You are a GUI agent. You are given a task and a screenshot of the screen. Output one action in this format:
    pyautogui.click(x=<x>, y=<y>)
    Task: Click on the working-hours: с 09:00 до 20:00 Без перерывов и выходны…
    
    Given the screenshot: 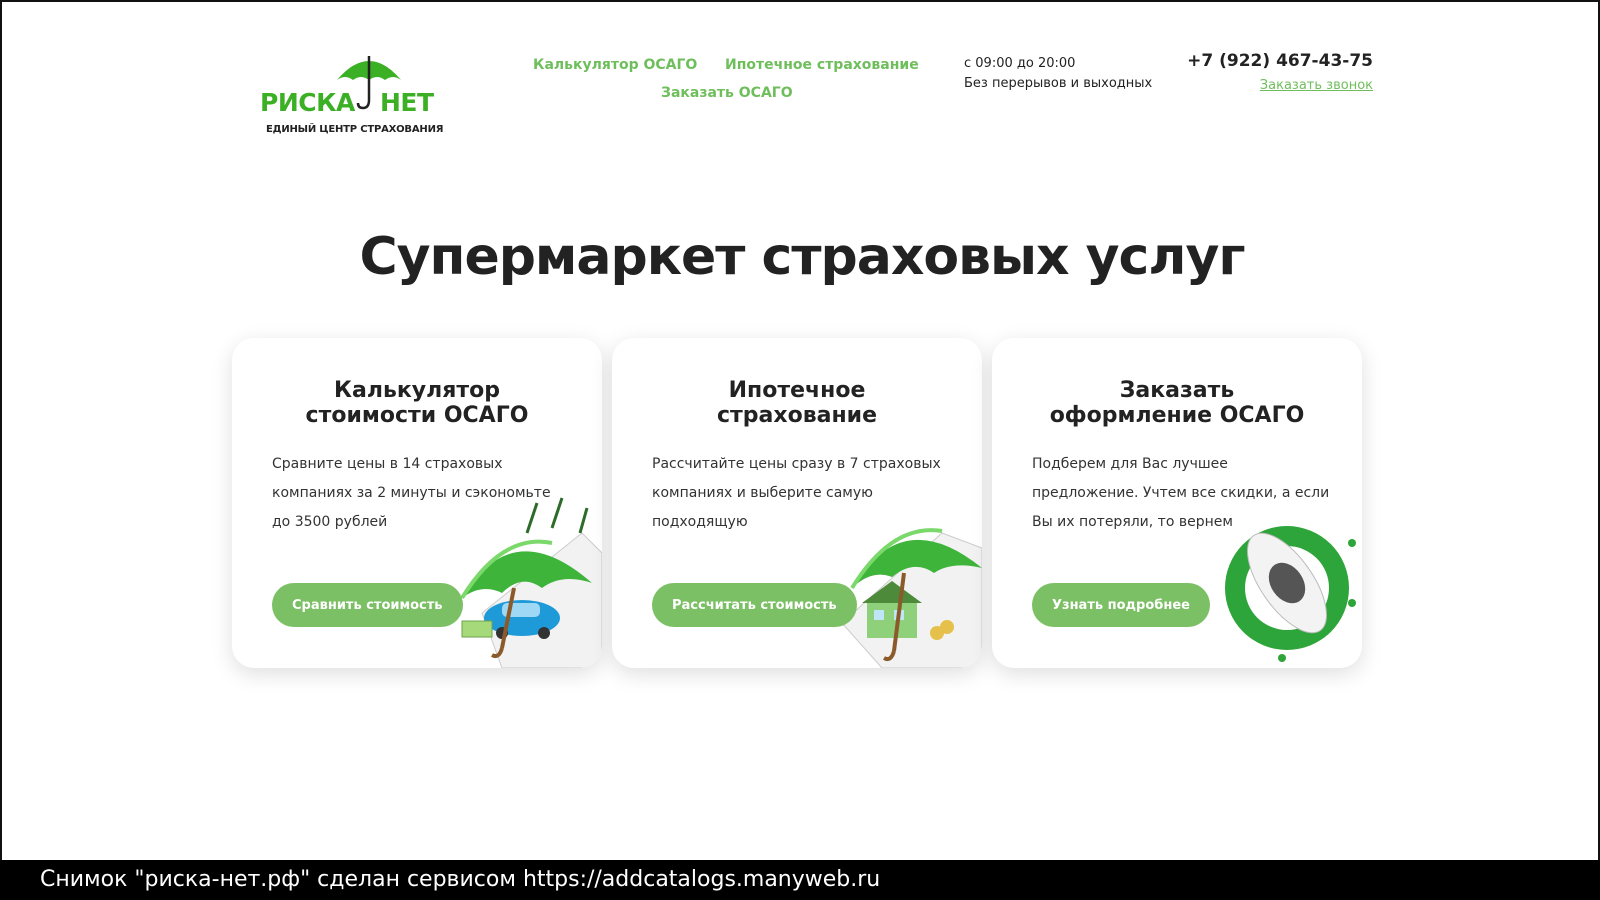 What is the action you would take?
    pyautogui.click(x=1058, y=74)
    